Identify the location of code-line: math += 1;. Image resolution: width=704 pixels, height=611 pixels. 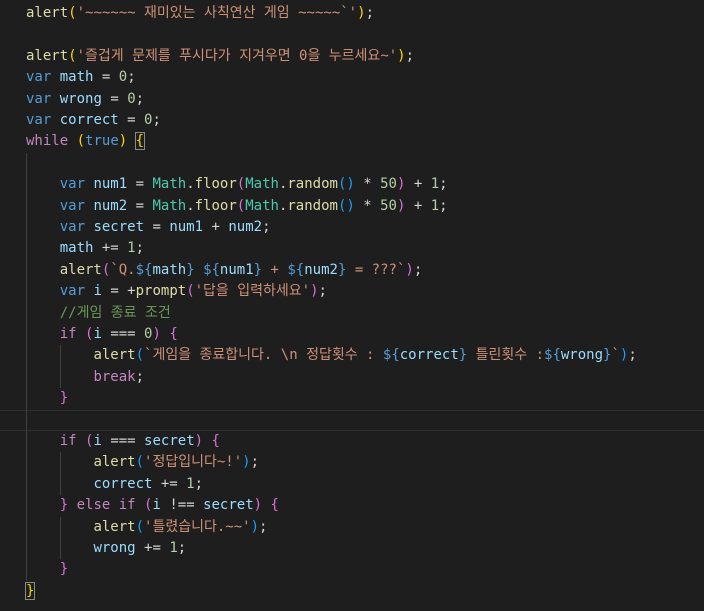
(352, 248).